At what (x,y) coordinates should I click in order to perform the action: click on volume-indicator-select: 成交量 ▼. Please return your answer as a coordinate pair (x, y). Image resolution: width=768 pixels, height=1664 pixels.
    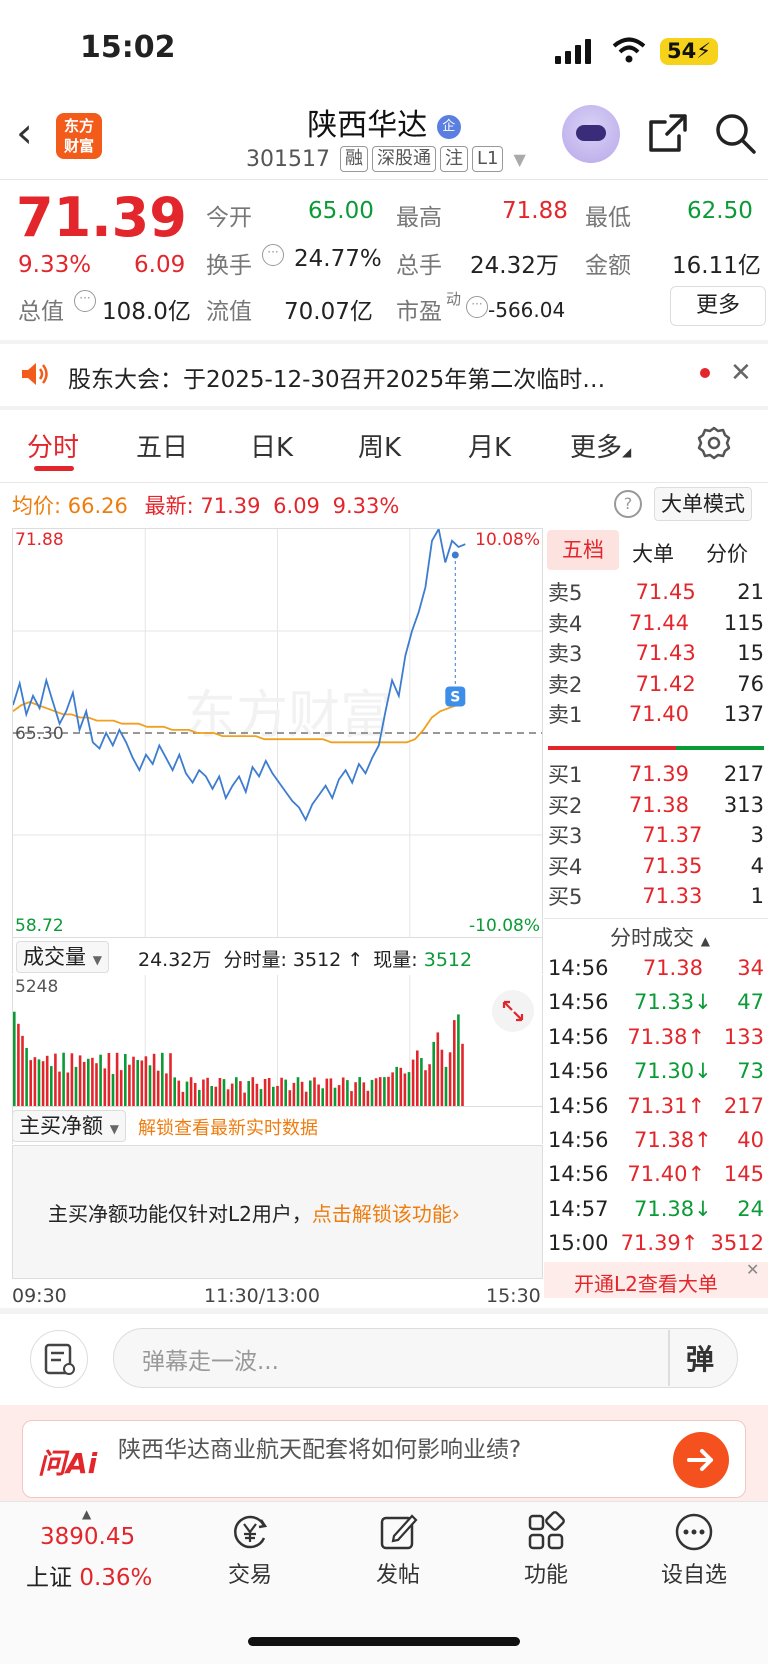
    Looking at the image, I should click on (62, 957).